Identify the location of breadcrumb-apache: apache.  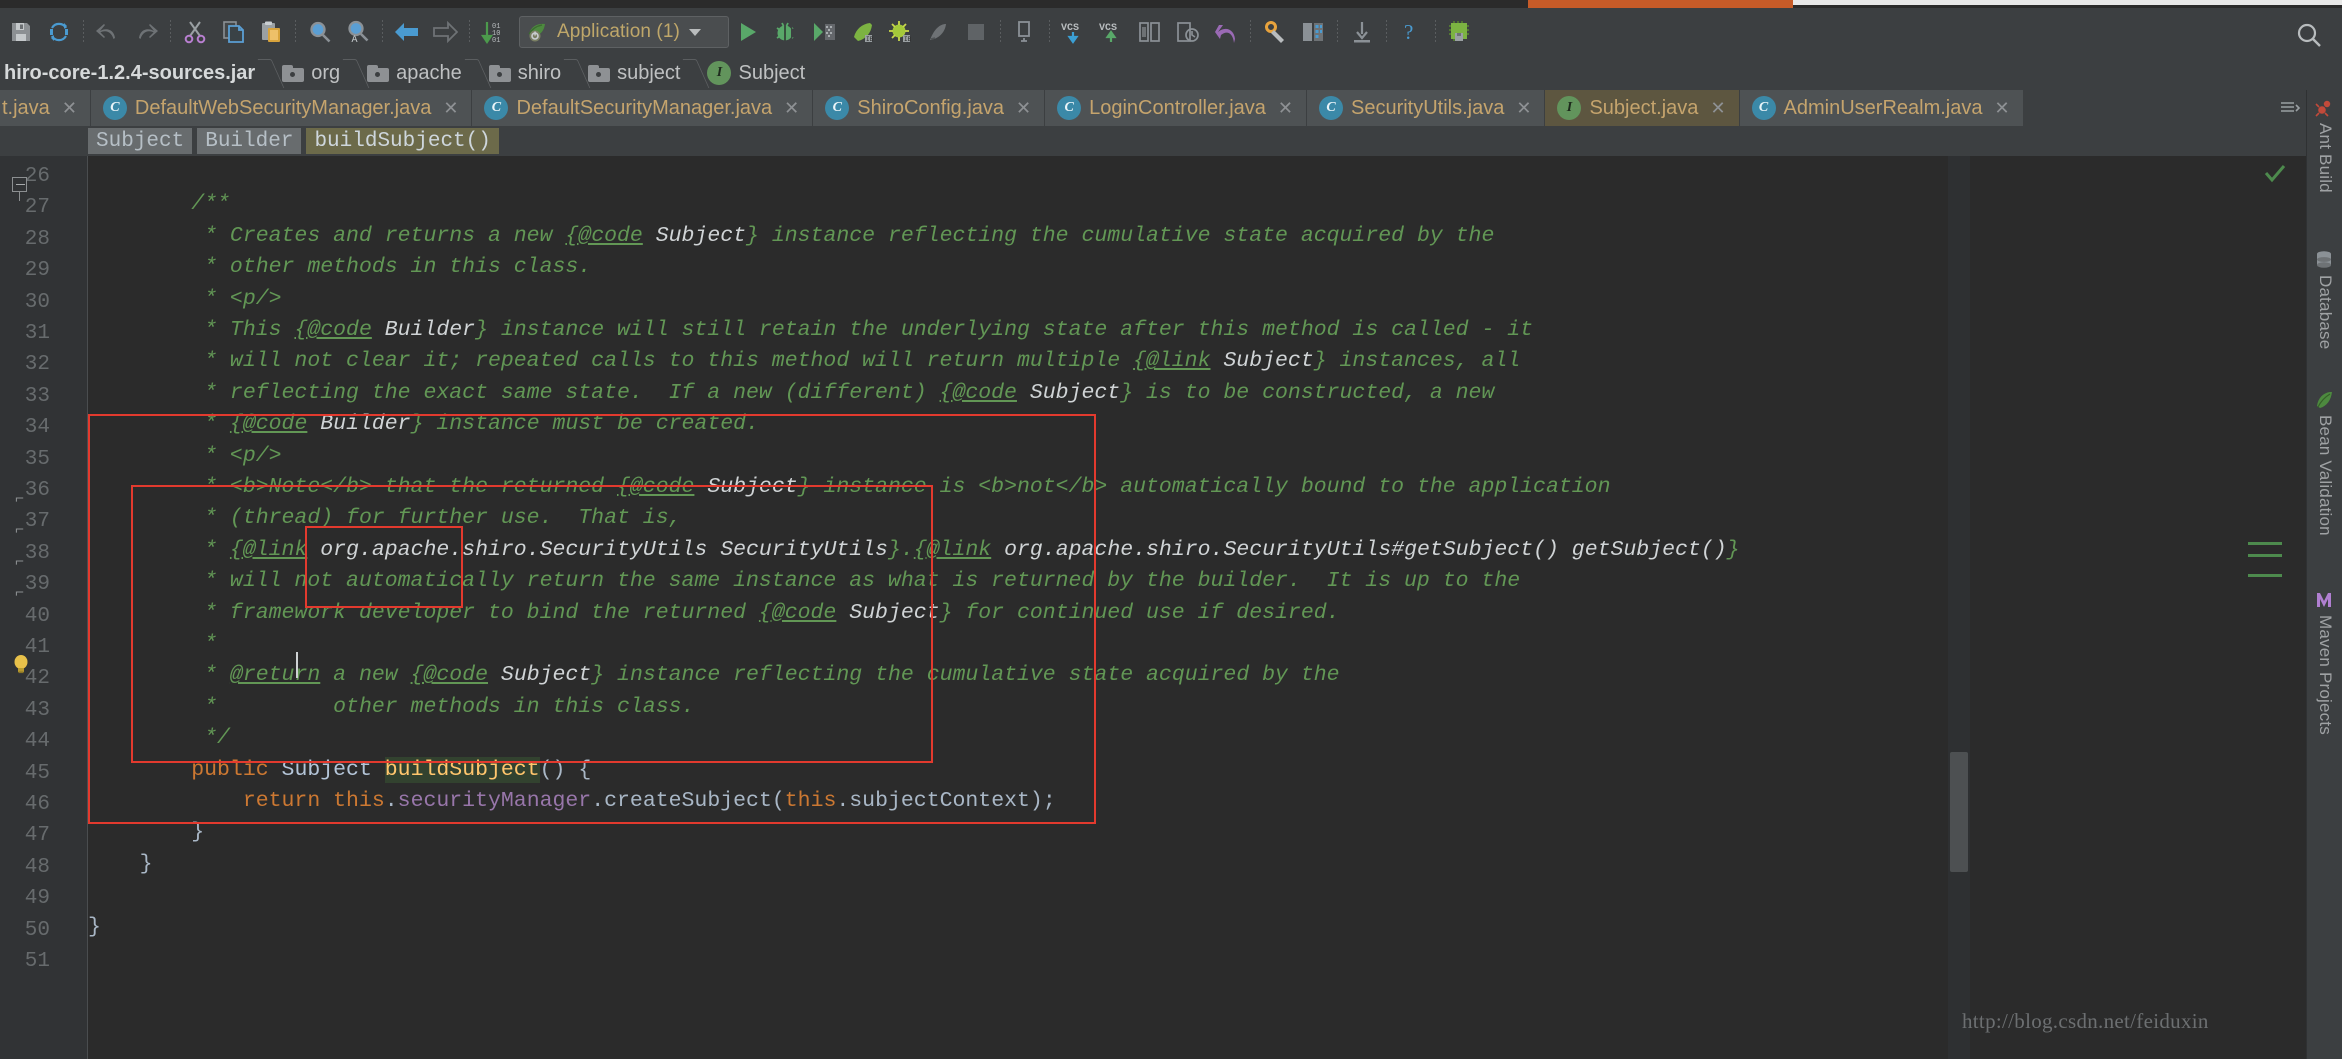
(415, 73).